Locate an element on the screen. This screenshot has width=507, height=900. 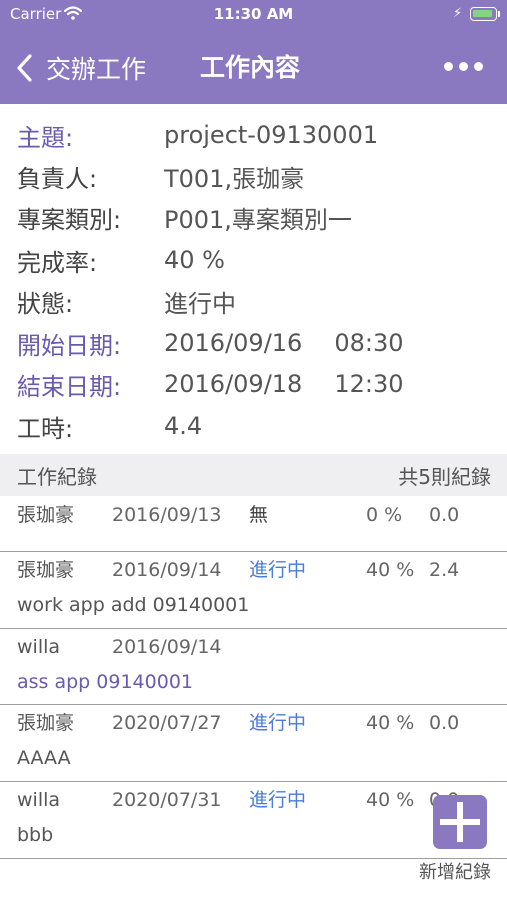
header: Carrier 11:30 AM ⚡ 交辦工作 工作內容 is located at coordinates (253, 52).